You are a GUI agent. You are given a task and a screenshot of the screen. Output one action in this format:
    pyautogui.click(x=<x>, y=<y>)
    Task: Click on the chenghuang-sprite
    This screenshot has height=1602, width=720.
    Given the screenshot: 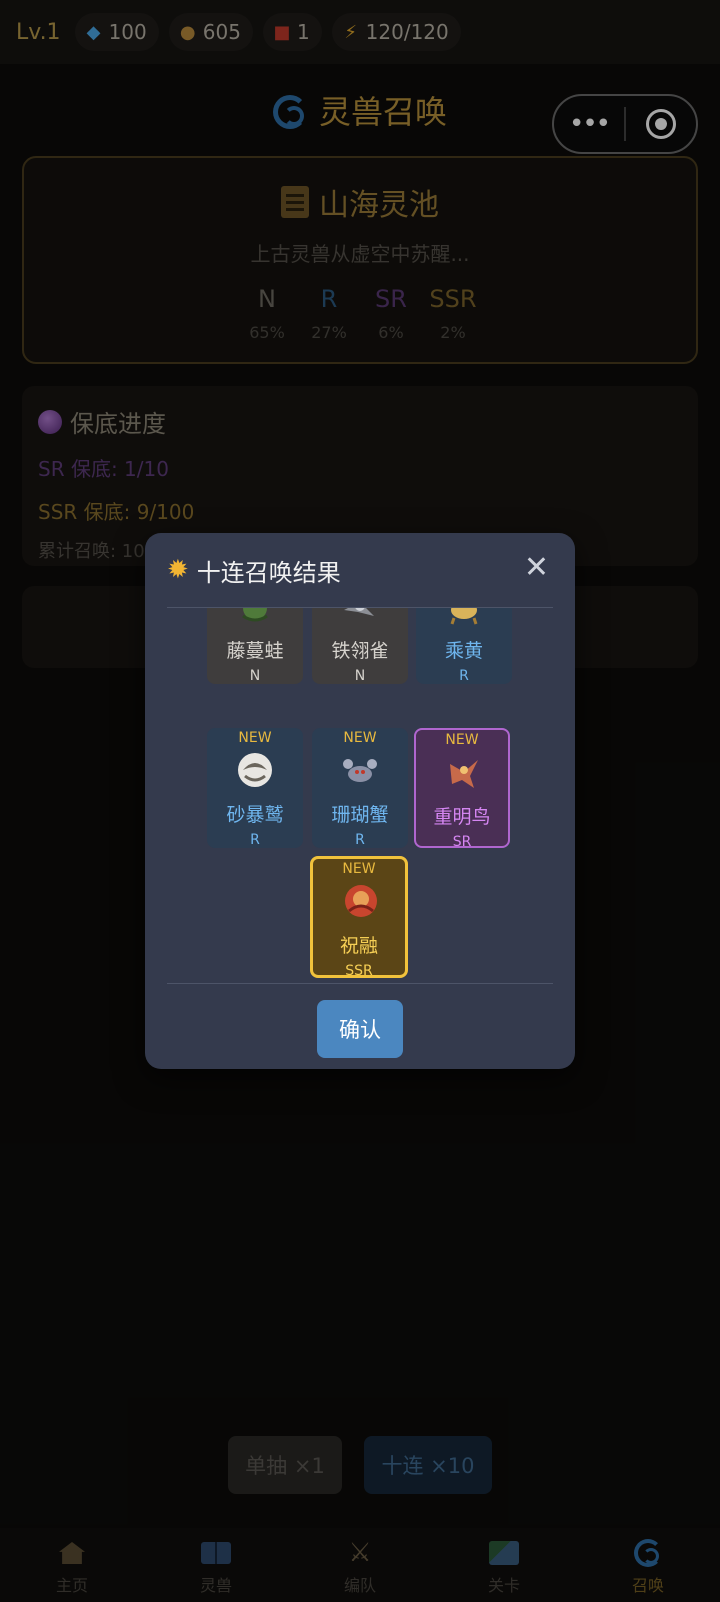 What is the action you would take?
    pyautogui.click(x=464, y=616)
    